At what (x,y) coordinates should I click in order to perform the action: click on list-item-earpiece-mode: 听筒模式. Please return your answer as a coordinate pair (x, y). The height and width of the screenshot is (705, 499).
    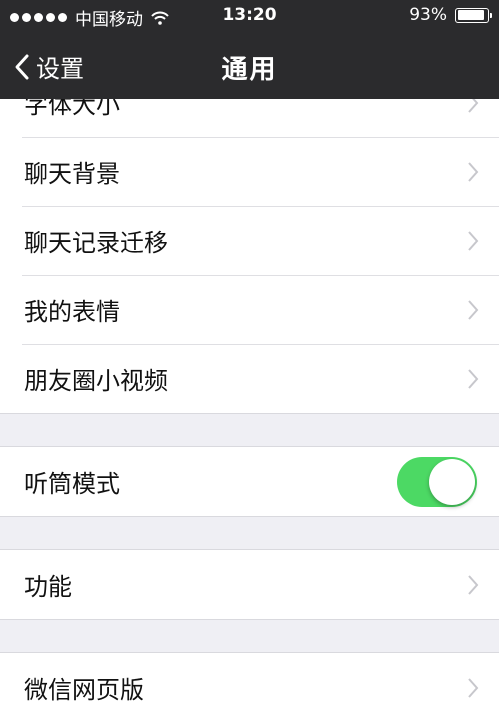
    Looking at the image, I should click on (249, 481).